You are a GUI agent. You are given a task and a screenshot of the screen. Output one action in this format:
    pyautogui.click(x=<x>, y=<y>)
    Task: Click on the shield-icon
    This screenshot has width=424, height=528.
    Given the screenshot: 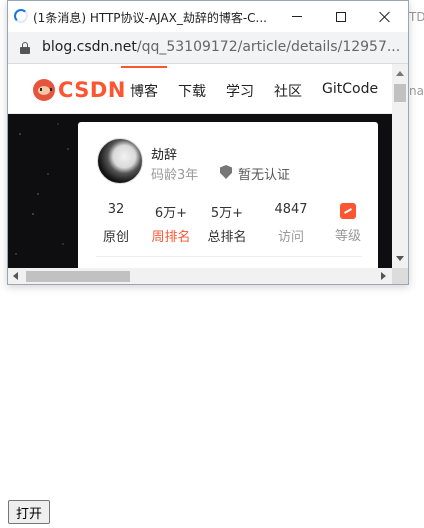 What is the action you would take?
    pyautogui.click(x=226, y=172)
    